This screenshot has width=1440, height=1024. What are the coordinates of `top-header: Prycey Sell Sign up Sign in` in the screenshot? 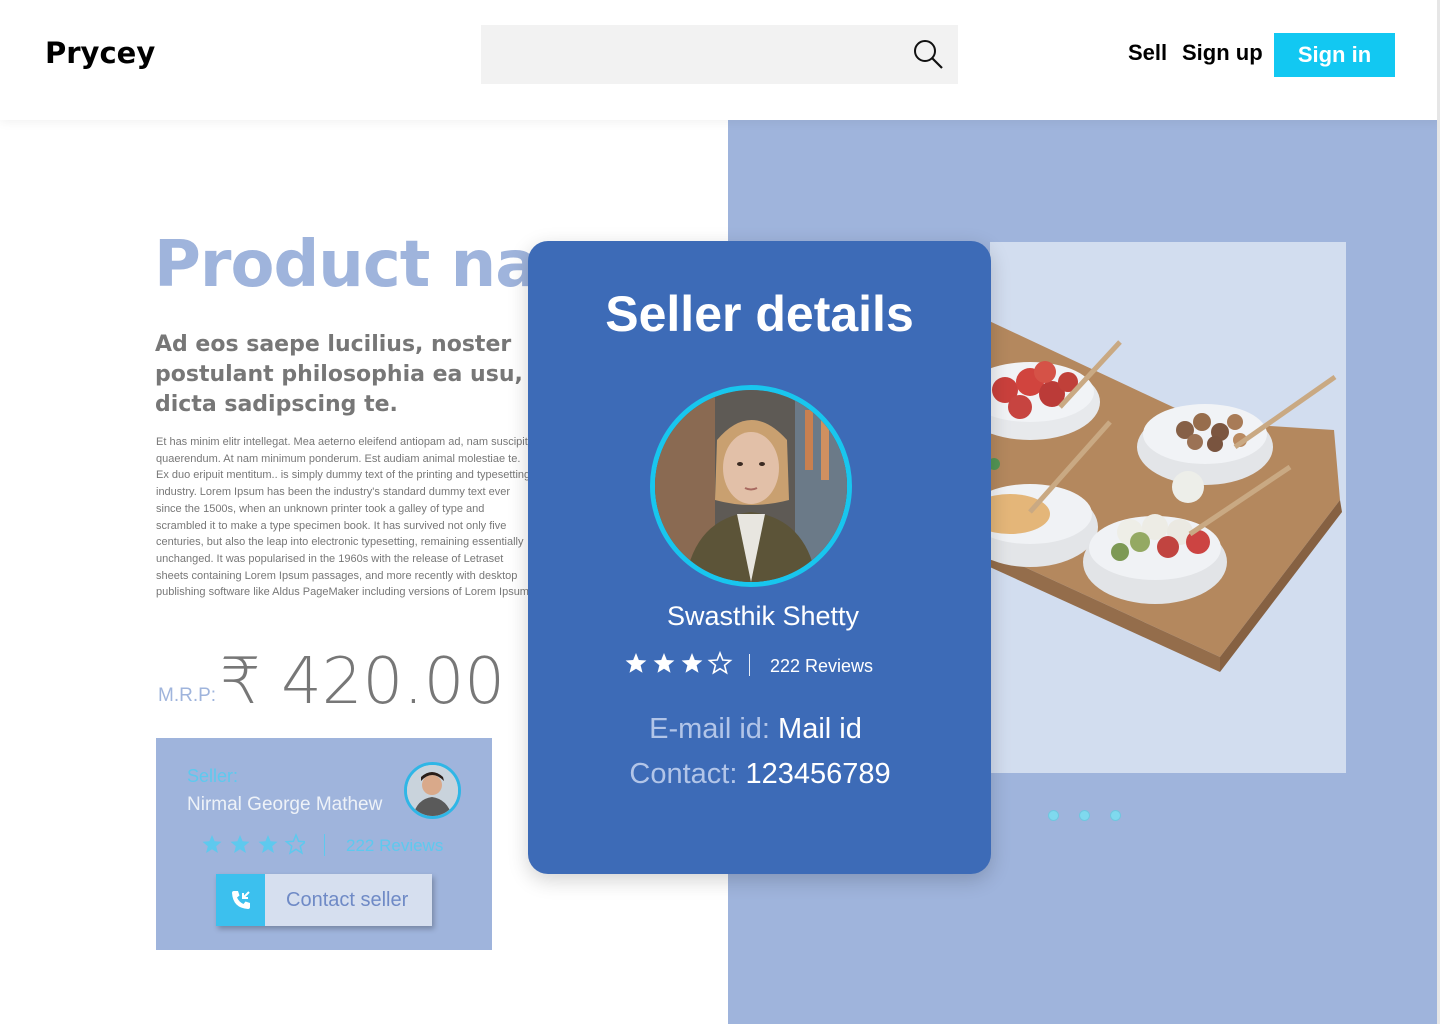 It's located at (720, 60).